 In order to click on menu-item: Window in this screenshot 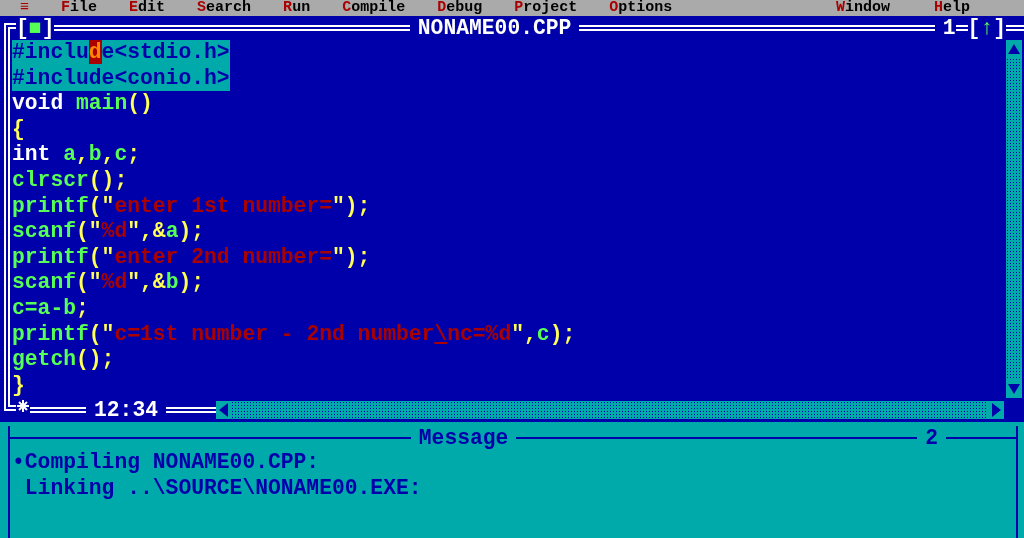, I will do `click(862, 8)`.